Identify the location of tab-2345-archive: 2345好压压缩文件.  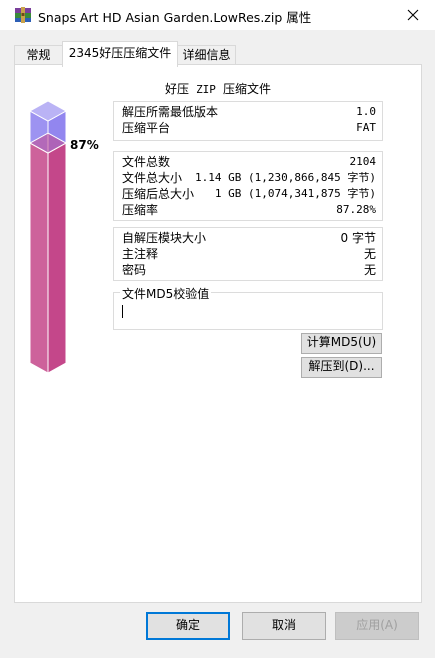
(120, 54).